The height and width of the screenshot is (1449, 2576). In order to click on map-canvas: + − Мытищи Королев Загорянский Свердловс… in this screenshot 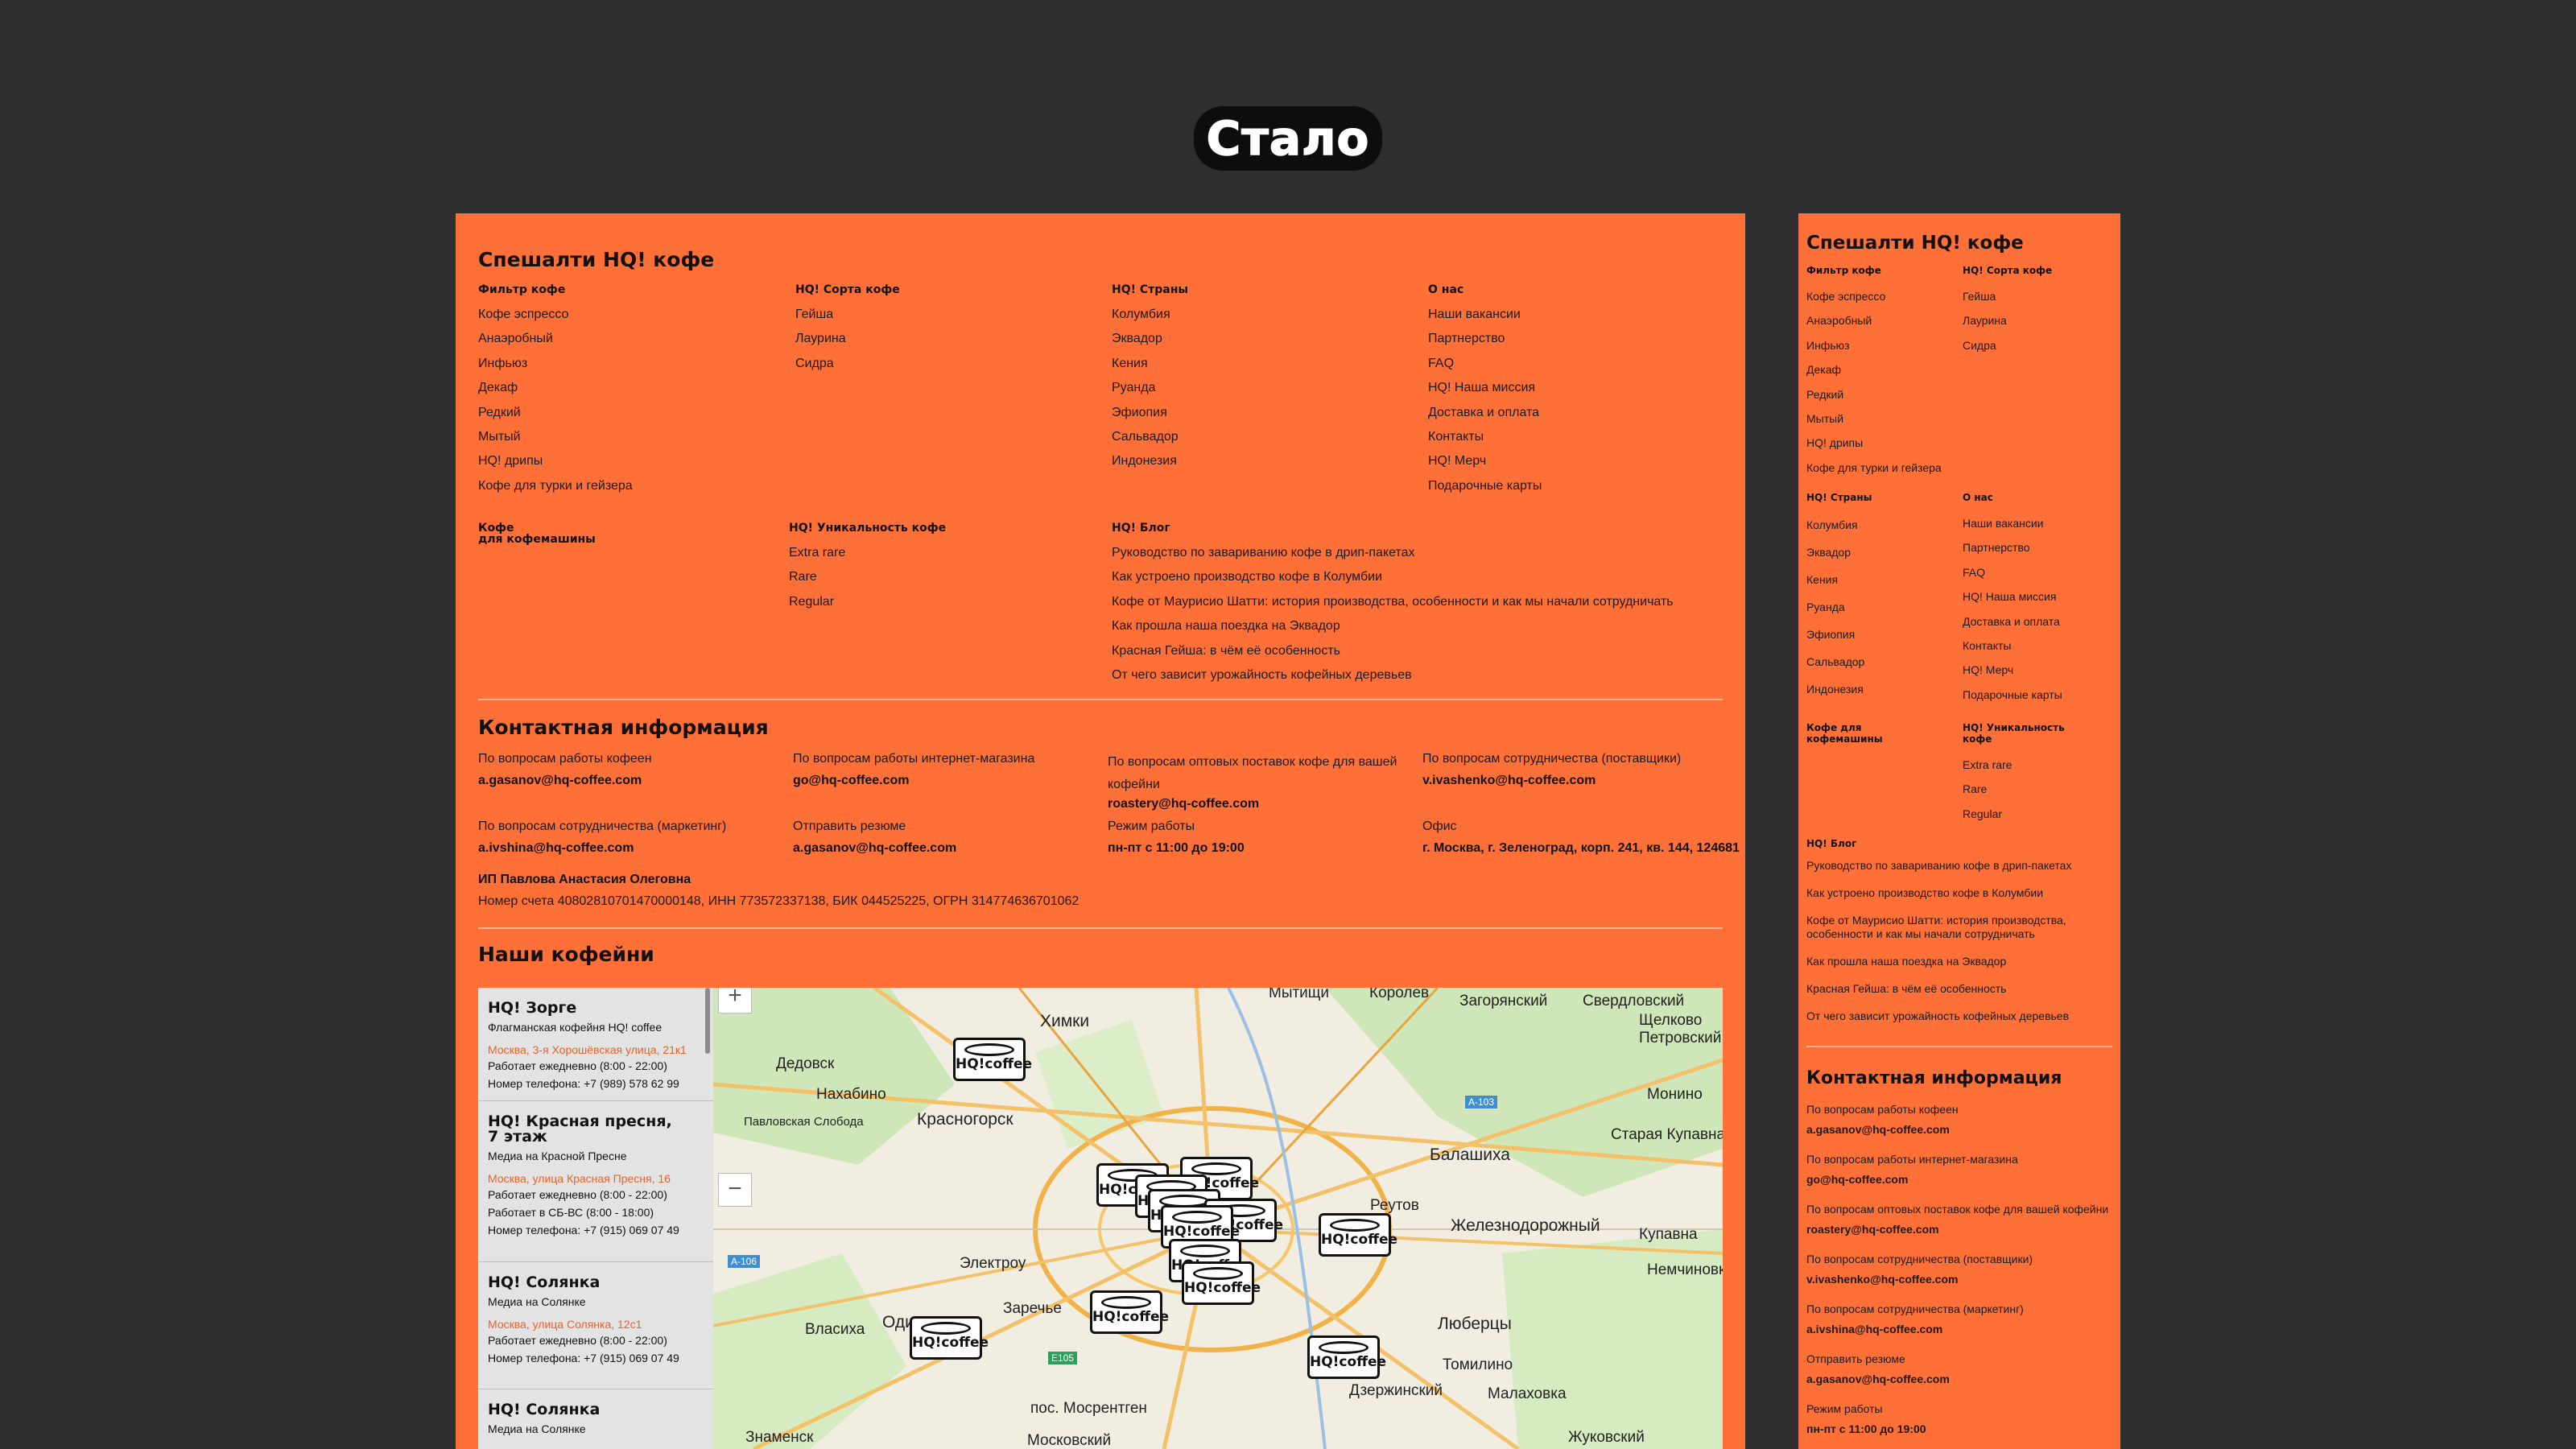, I will do `click(1218, 1218)`.